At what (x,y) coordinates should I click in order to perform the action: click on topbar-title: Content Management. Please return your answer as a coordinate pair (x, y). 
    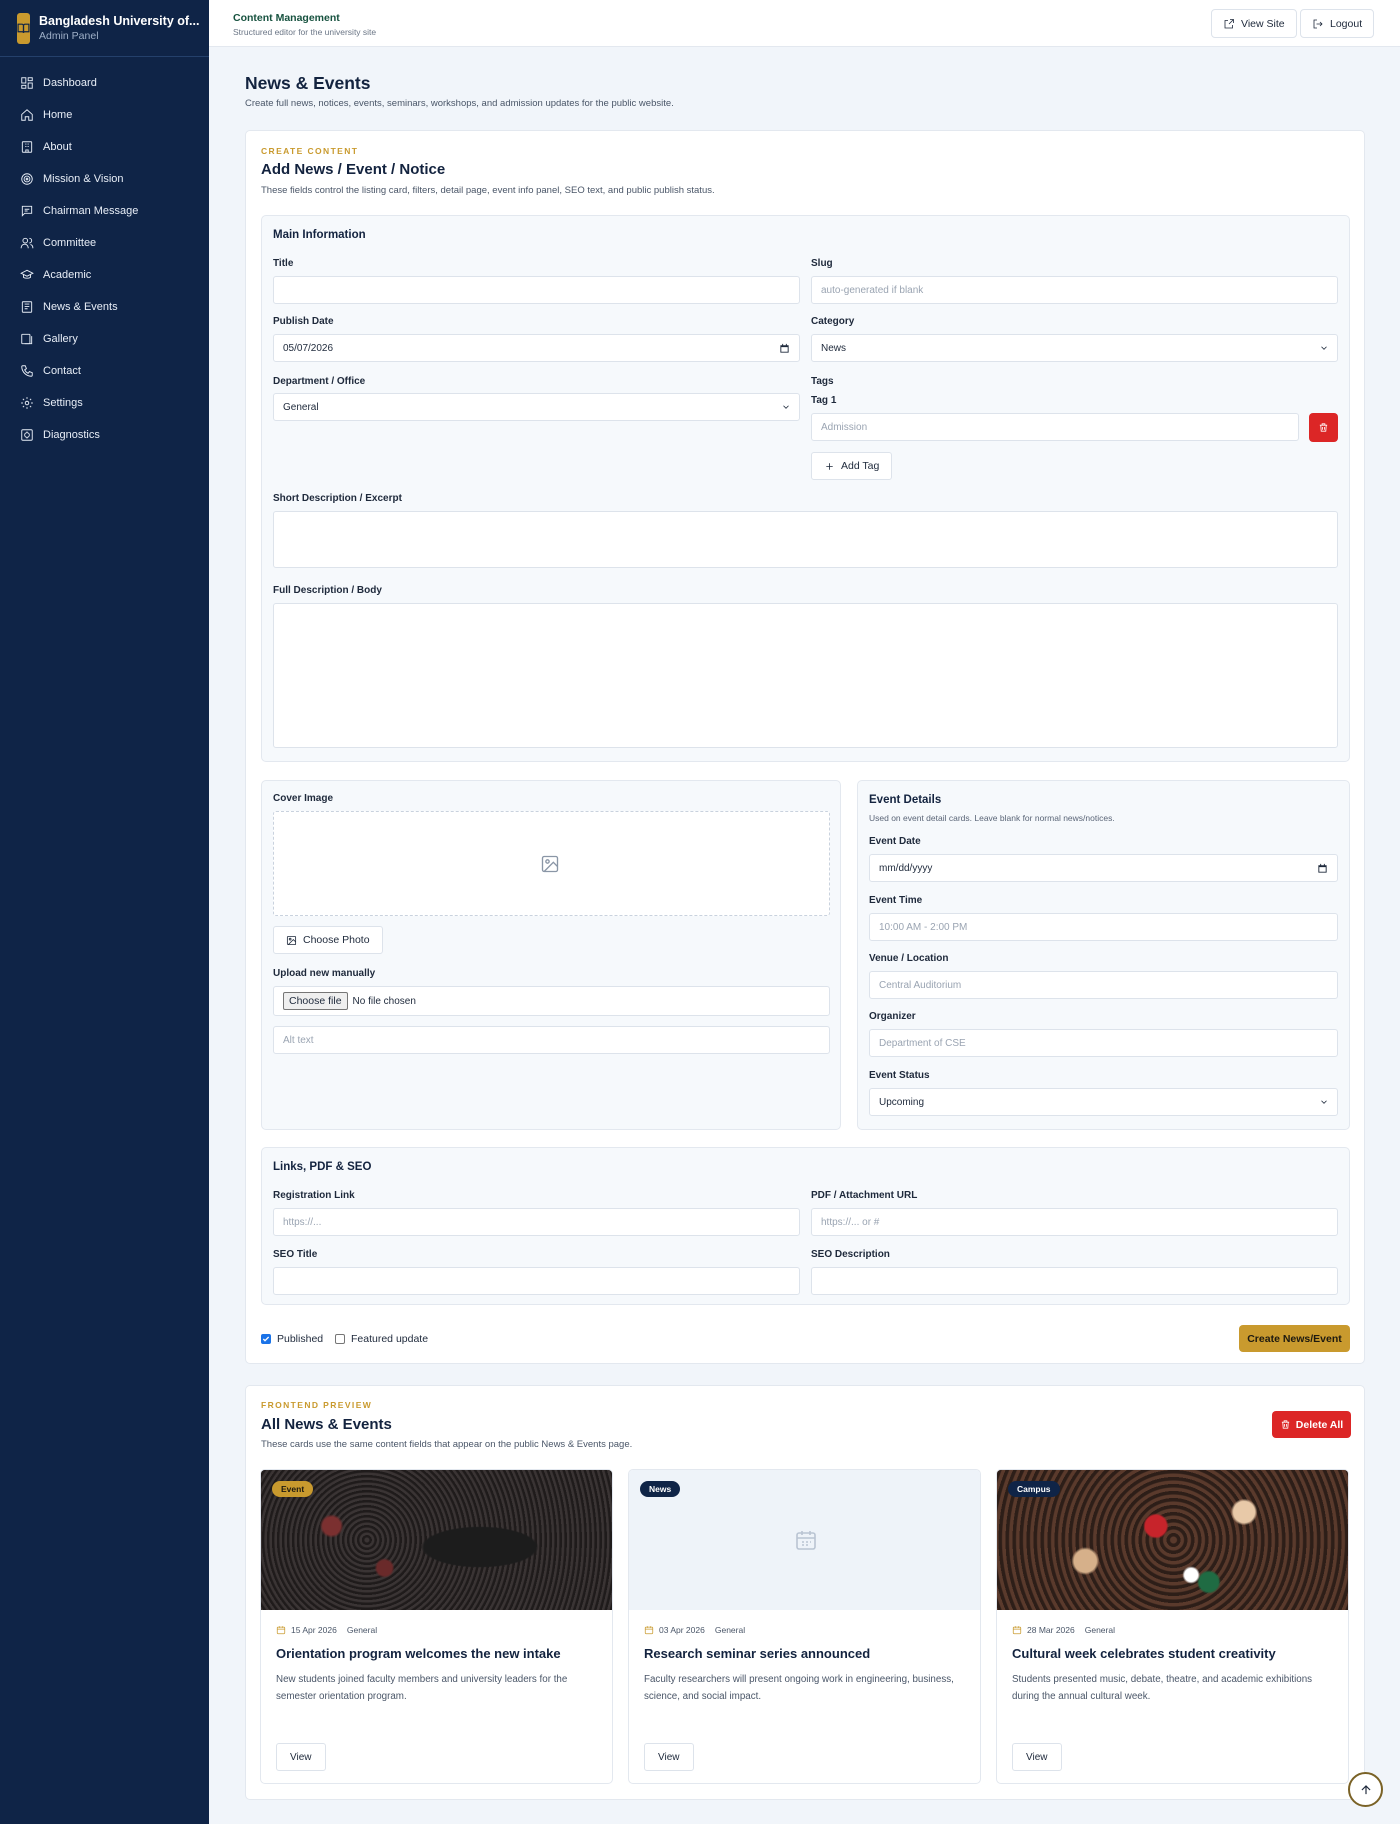
    Looking at the image, I should click on (286, 18).